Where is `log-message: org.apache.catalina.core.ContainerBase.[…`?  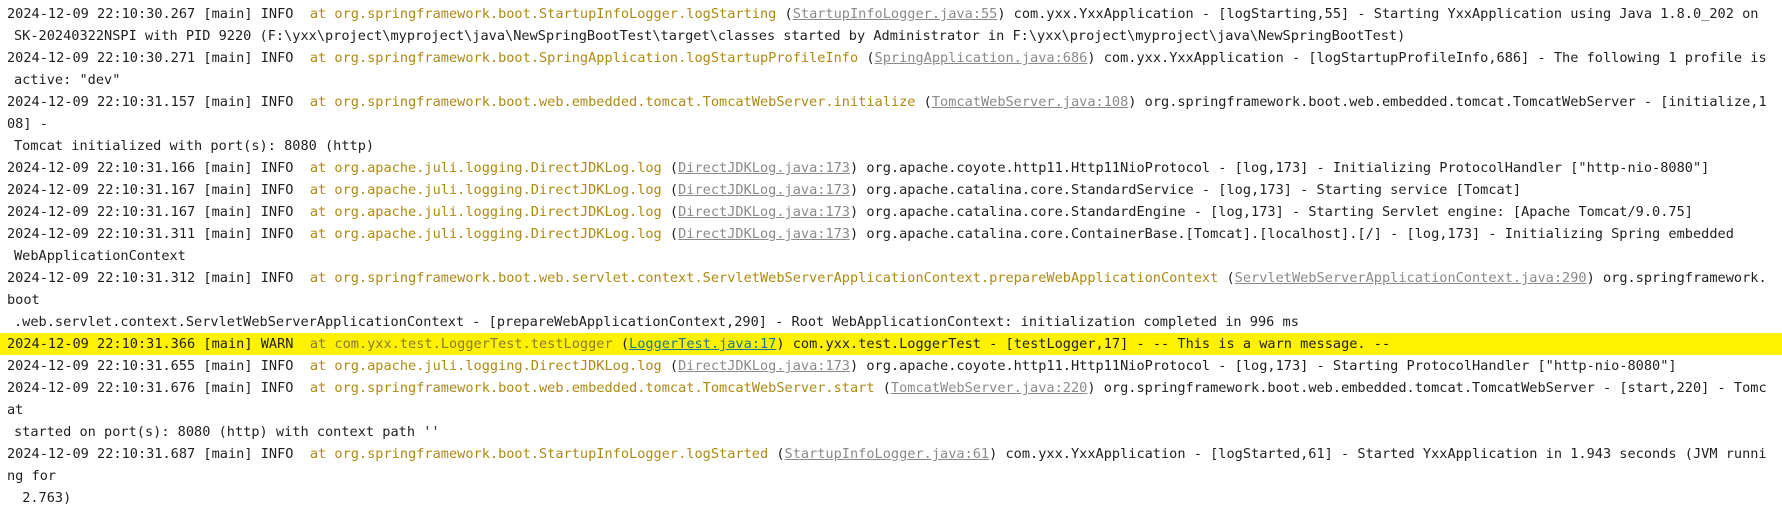
log-message: org.apache.catalina.core.ContainerBase.[… is located at coordinates (1296, 234).